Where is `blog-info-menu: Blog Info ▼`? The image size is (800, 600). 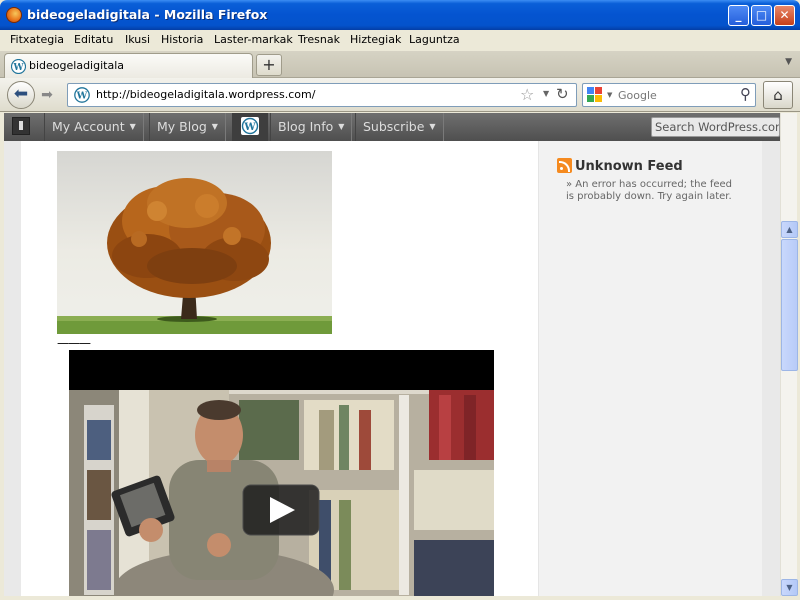
blog-info-menu: Blog Info ▼ is located at coordinates (311, 127).